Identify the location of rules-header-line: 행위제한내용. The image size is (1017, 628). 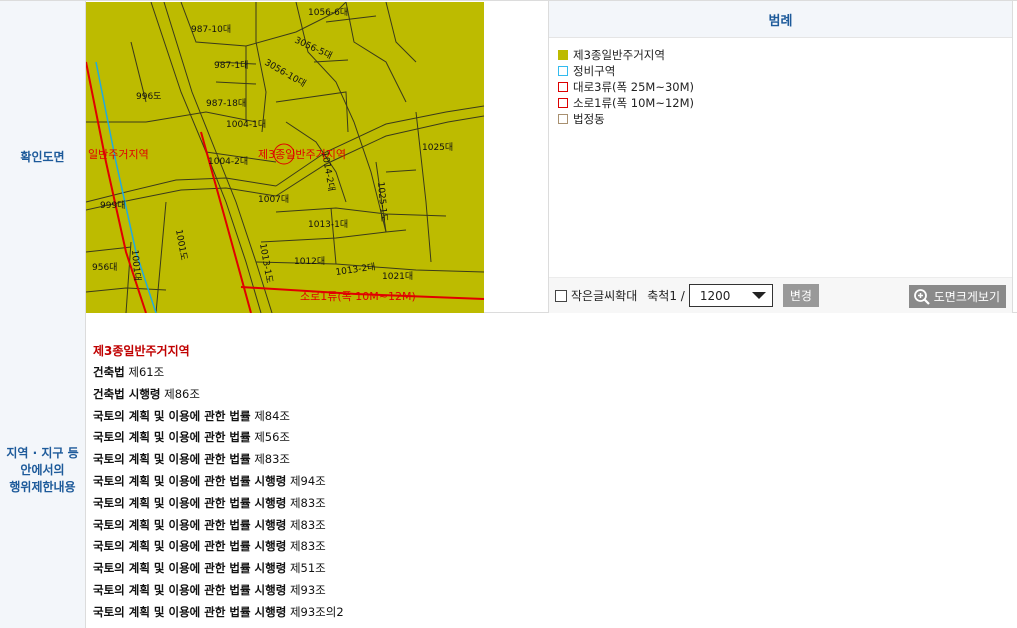
(42, 487).